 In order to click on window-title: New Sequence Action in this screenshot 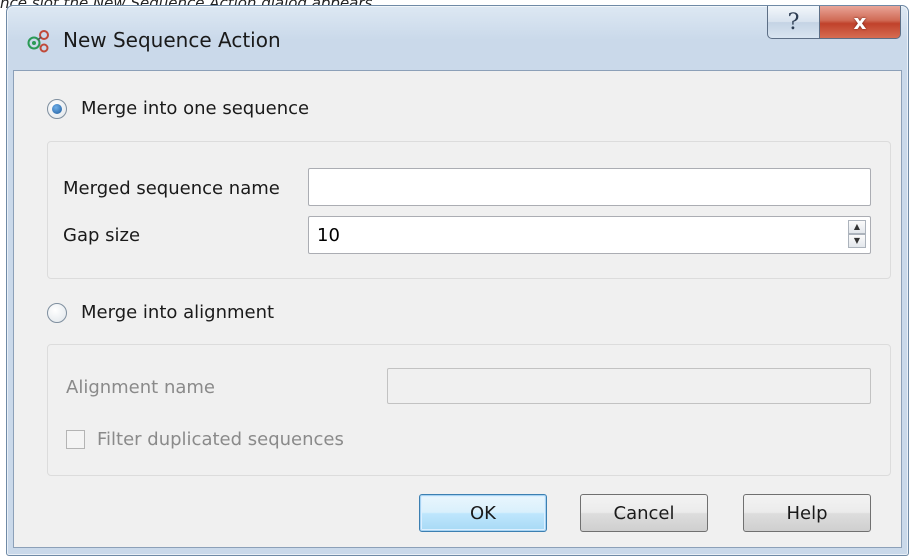, I will do `click(172, 40)`.